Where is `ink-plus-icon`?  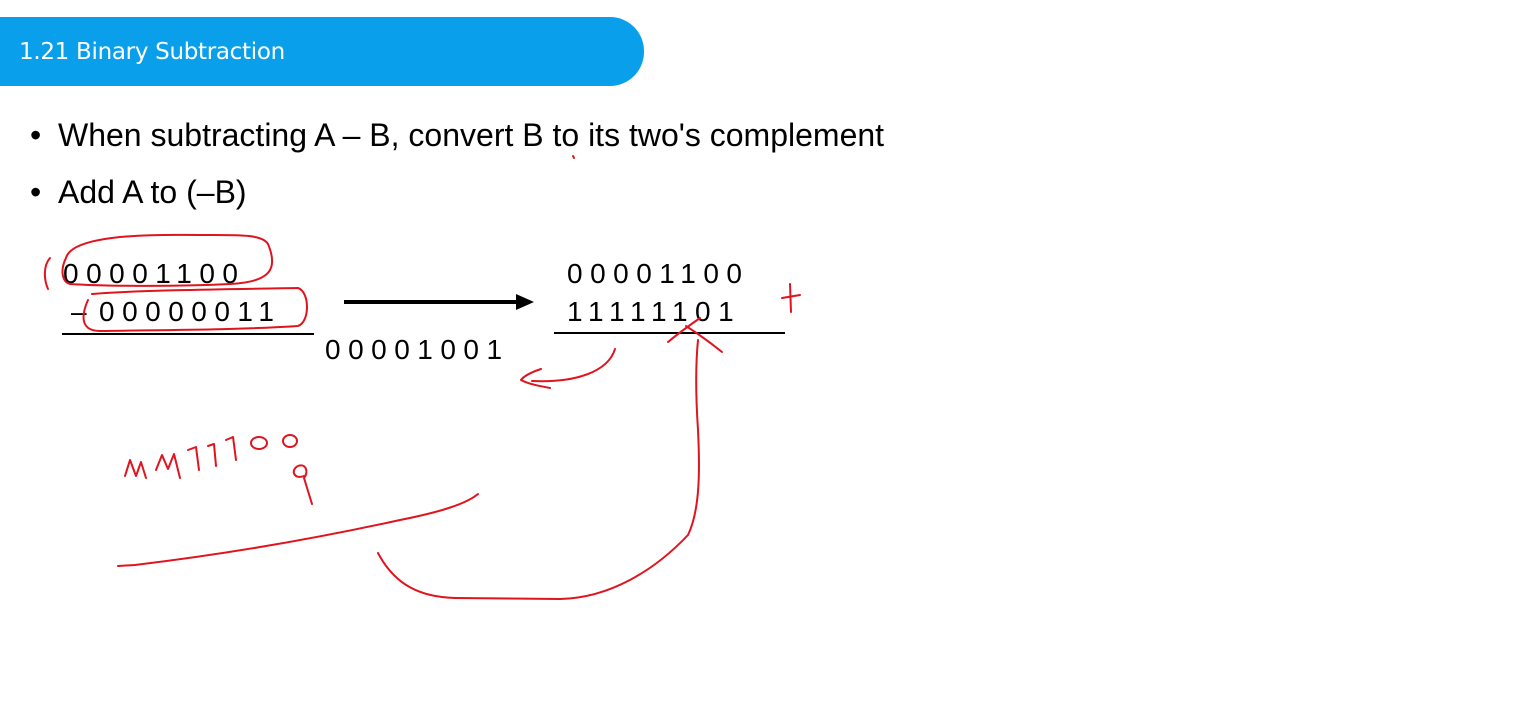
ink-plus-icon is located at coordinates (791, 298).